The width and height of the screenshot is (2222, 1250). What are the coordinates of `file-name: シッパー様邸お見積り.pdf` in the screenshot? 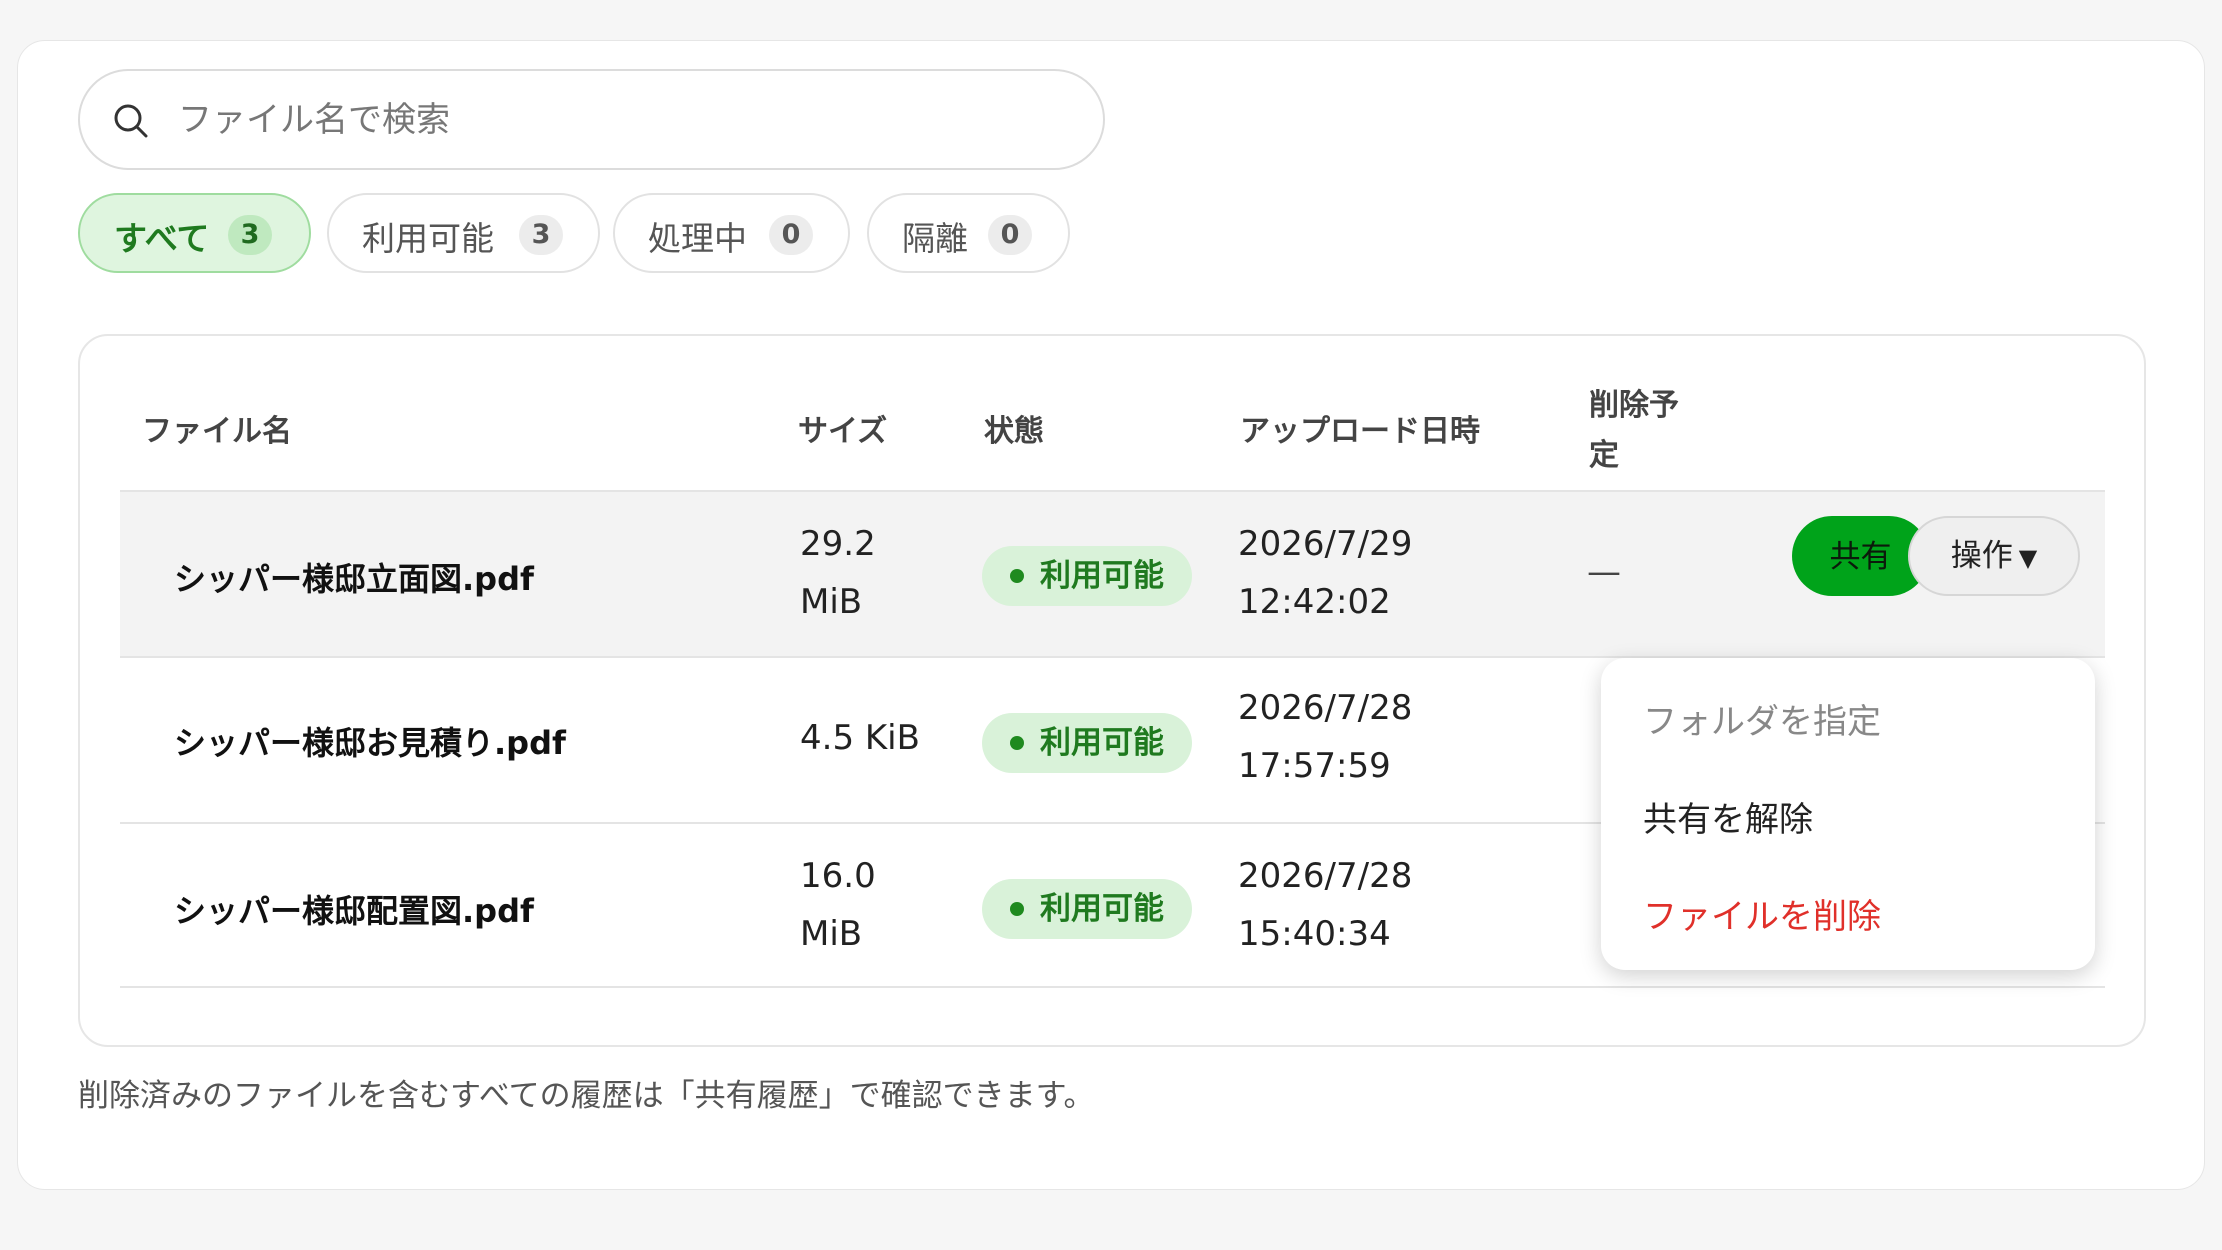 It's located at (370, 741).